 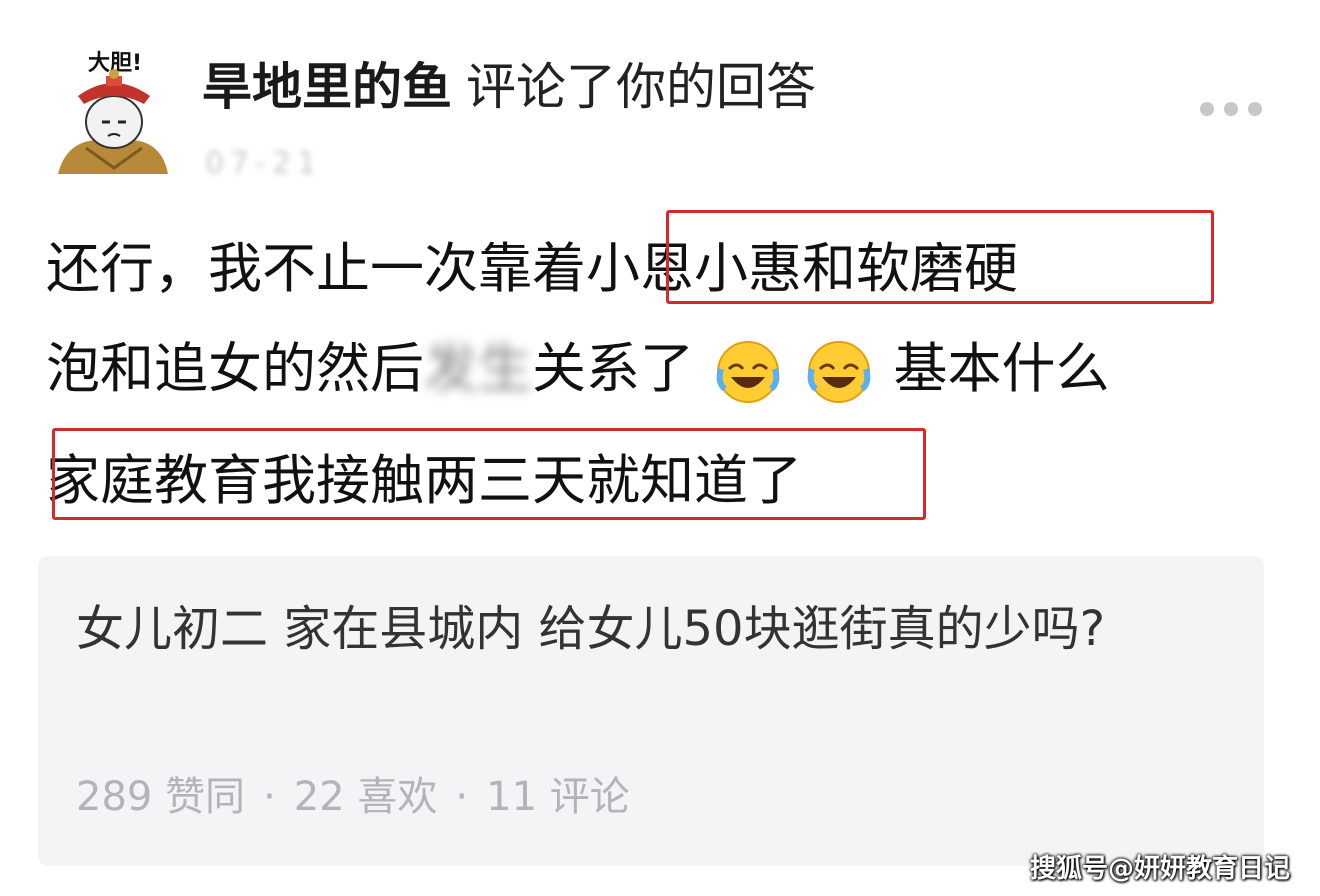 What do you see at coordinates (316, 268) in the screenshot?
I see `comment-text: 还行，我不止一次靠着` at bounding box center [316, 268].